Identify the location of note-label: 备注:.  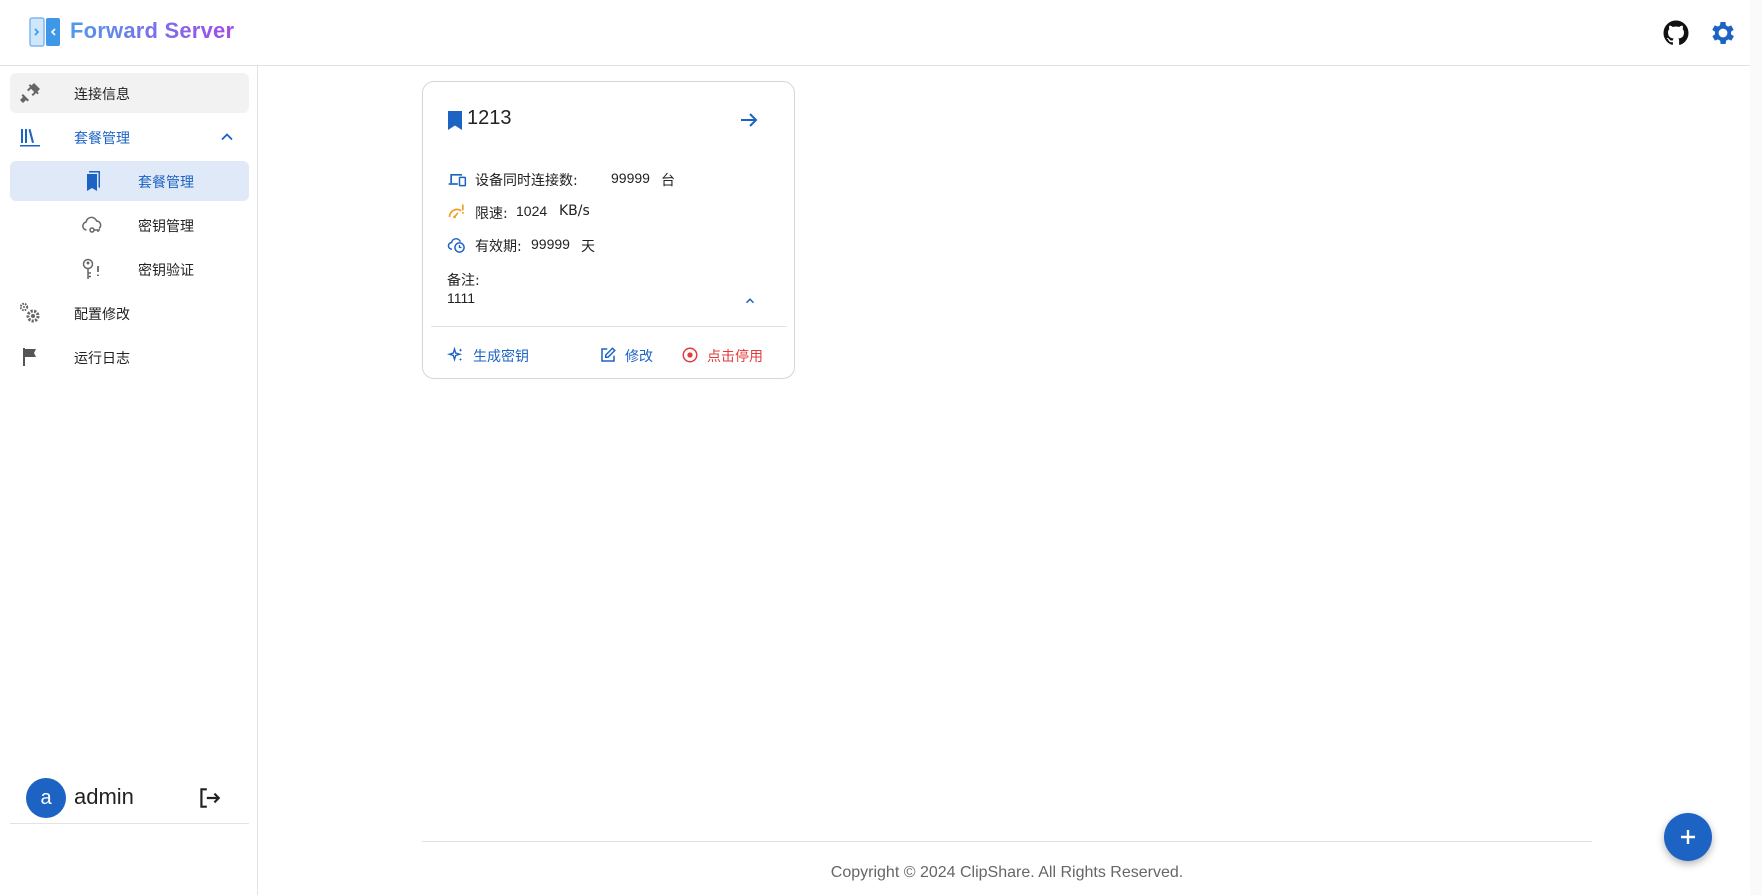
(463, 281).